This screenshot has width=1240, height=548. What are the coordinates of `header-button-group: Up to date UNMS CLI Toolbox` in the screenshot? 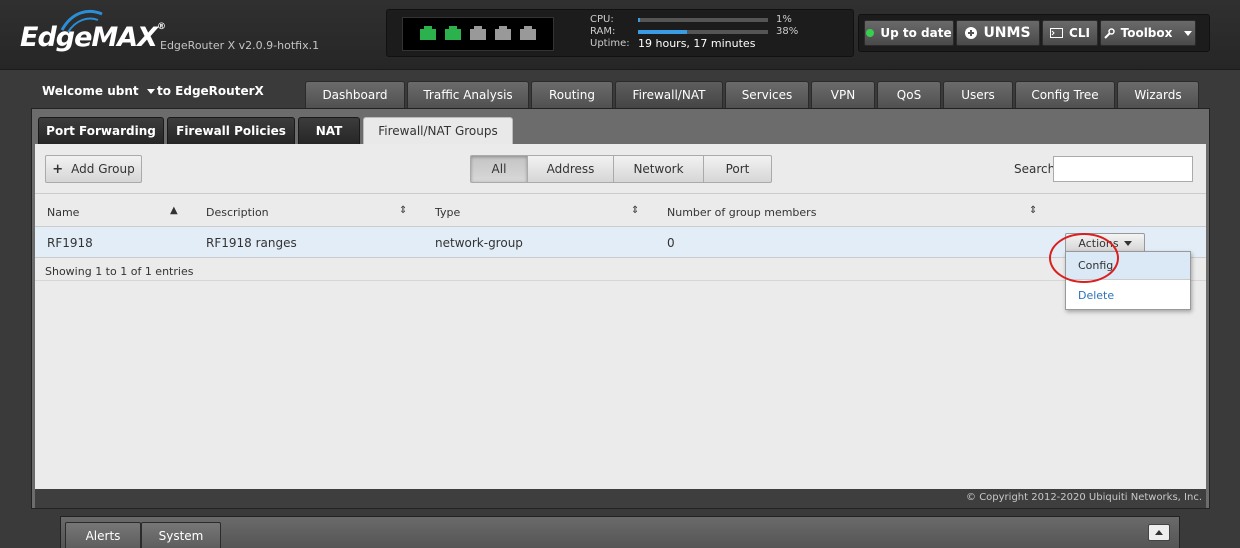 It's located at (1034, 33).